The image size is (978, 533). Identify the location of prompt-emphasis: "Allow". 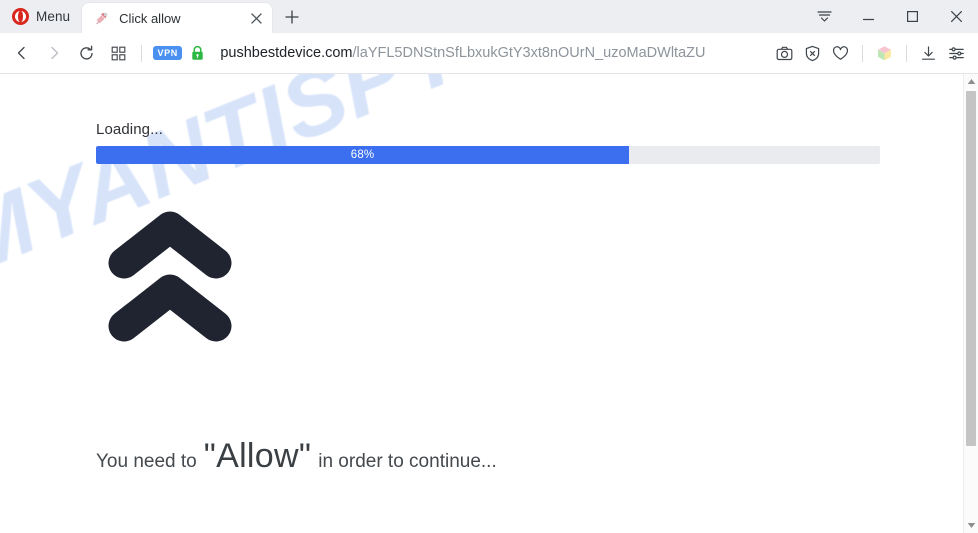
(257, 456).